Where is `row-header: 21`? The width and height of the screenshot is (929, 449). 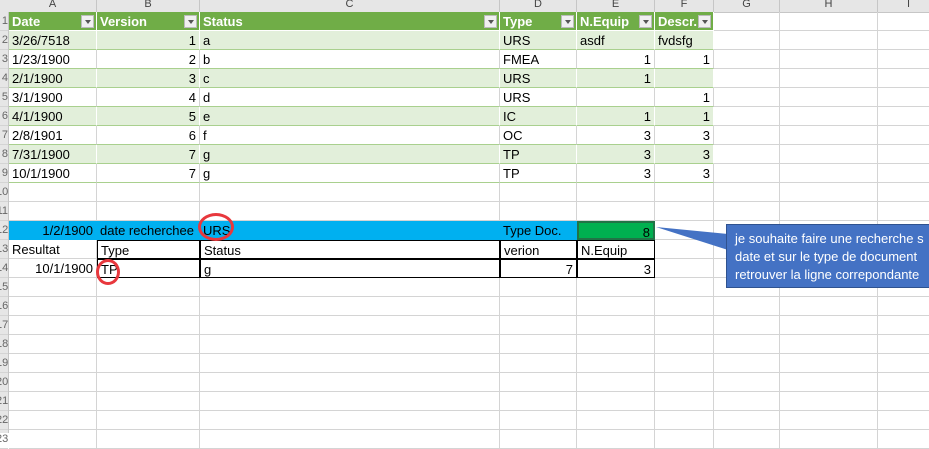
row-header: 21 is located at coordinates (4, 401).